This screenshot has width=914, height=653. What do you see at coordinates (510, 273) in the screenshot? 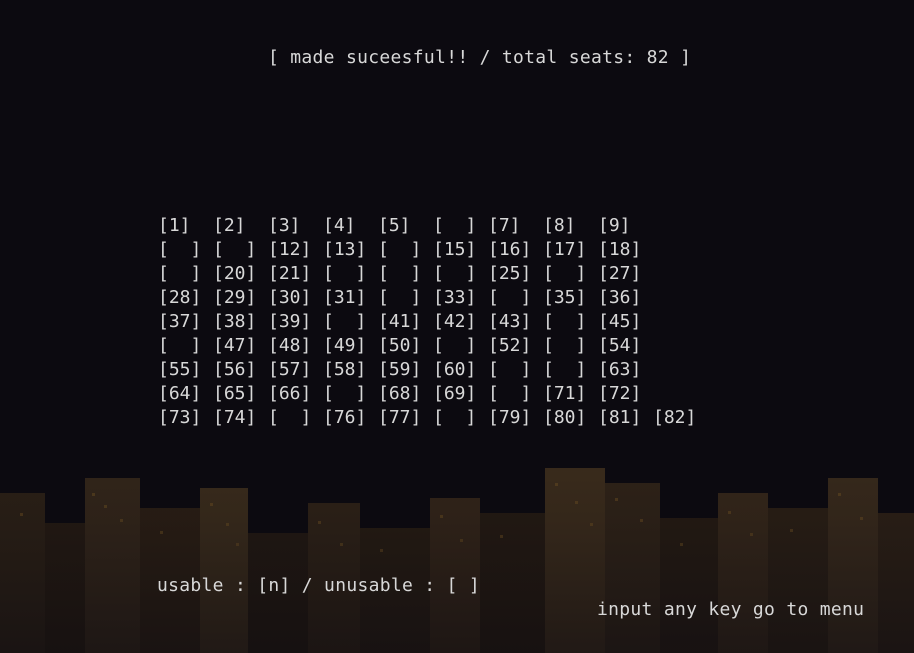
I see `seat-usable: [25]` at bounding box center [510, 273].